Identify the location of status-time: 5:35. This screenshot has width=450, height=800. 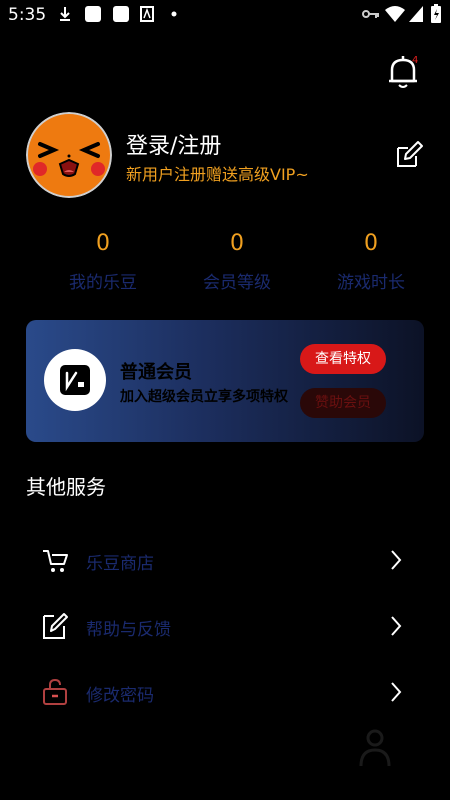
(27, 15).